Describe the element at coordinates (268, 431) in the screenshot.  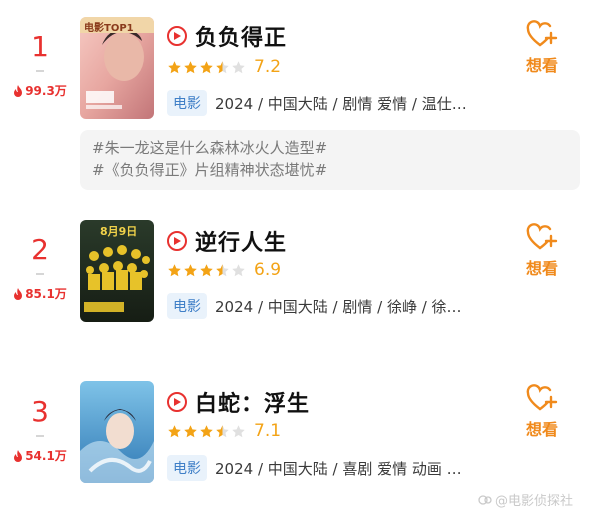
I see `score: 7.1` at that location.